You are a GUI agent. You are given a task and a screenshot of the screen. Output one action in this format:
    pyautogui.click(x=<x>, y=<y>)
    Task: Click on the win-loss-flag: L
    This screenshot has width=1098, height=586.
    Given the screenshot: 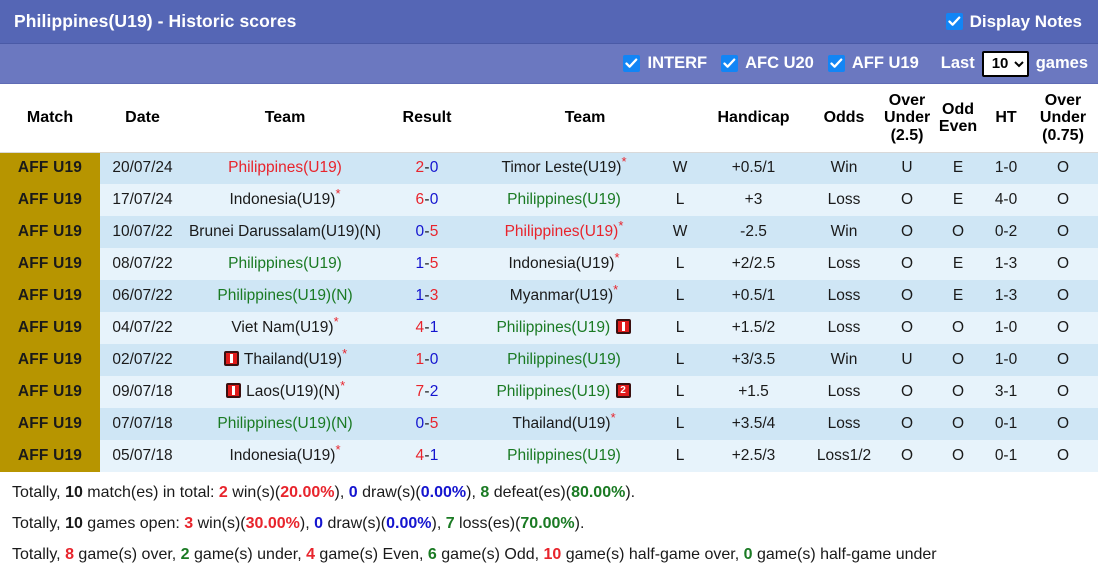 What is the action you would take?
    pyautogui.click(x=680, y=264)
    